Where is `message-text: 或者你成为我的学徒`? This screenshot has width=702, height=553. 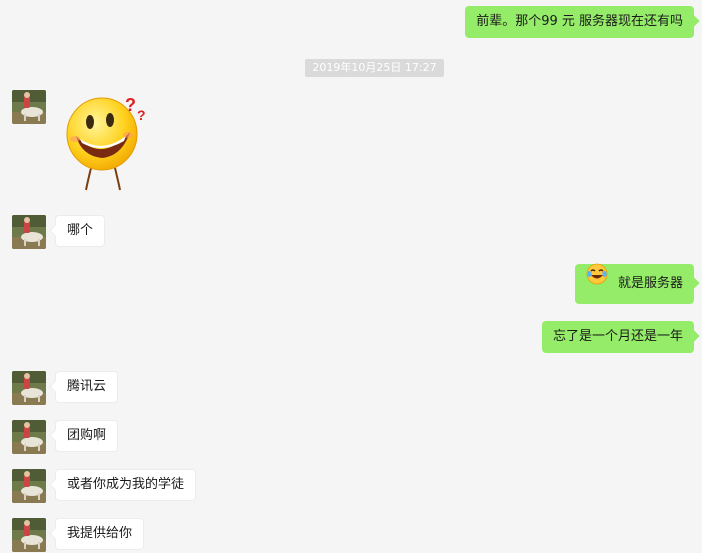 message-text: 或者你成为我的学徒 is located at coordinates (126, 484).